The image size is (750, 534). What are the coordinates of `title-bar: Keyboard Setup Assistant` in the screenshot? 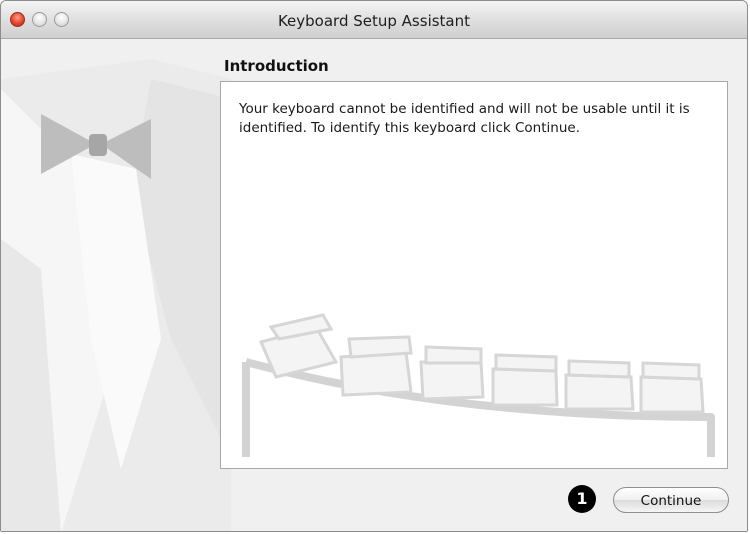 It's located at (374, 20).